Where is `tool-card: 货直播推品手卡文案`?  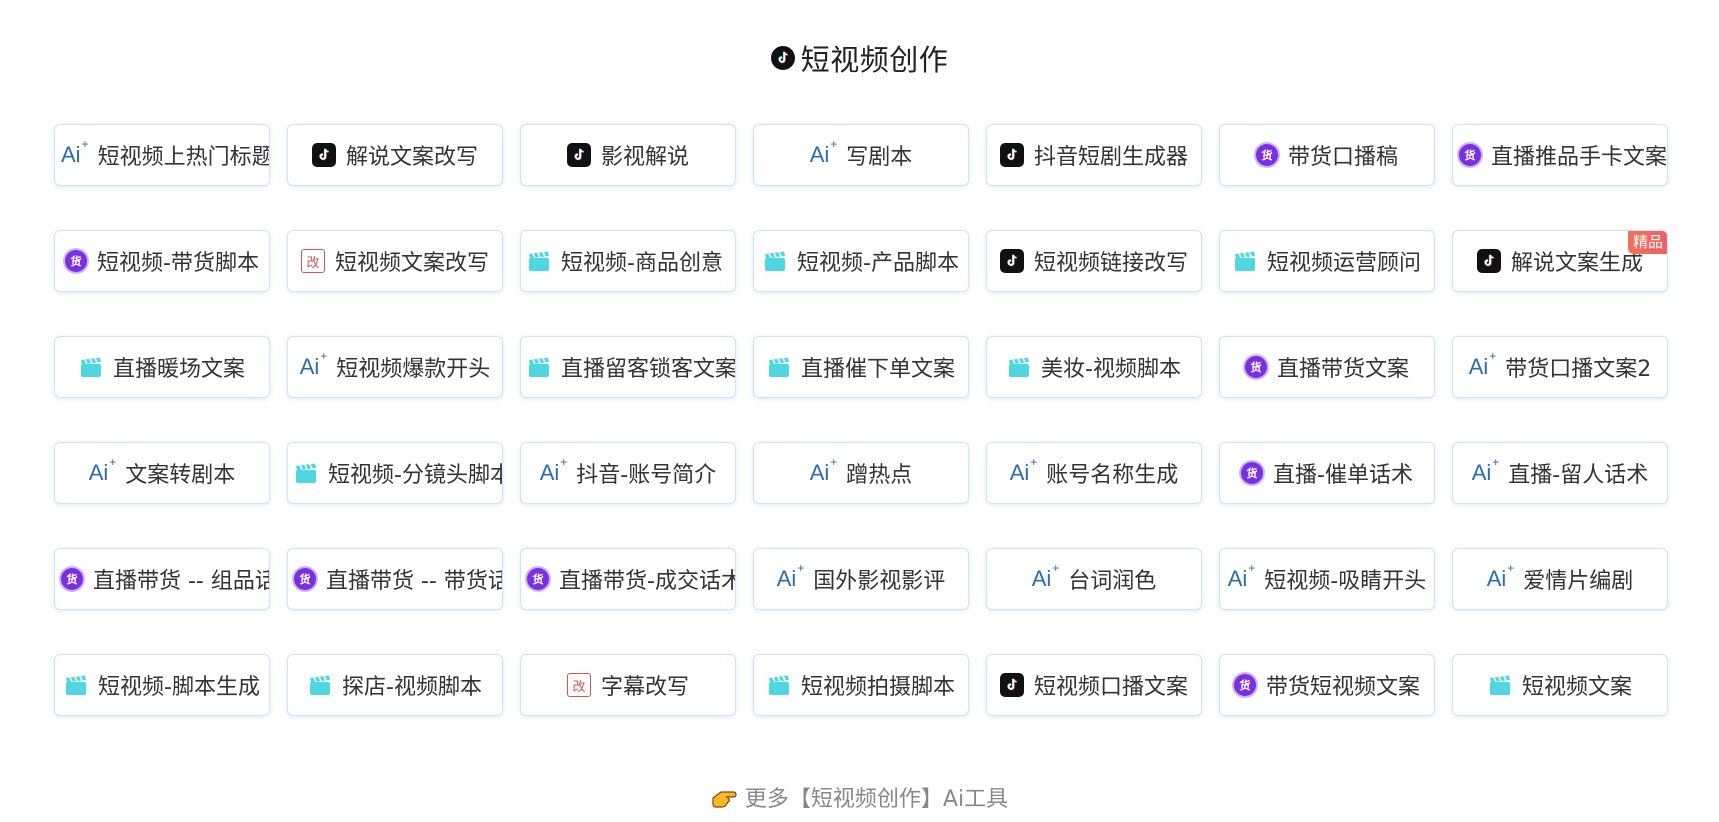 tool-card: 货直播推品手卡文案 is located at coordinates (1560, 155).